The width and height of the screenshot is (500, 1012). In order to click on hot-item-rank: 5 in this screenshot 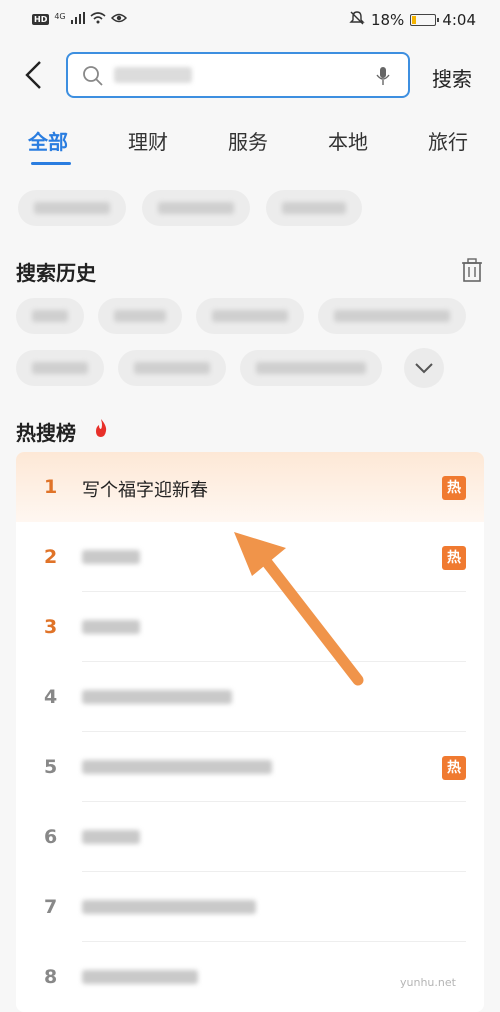, I will do `click(51, 767)`.